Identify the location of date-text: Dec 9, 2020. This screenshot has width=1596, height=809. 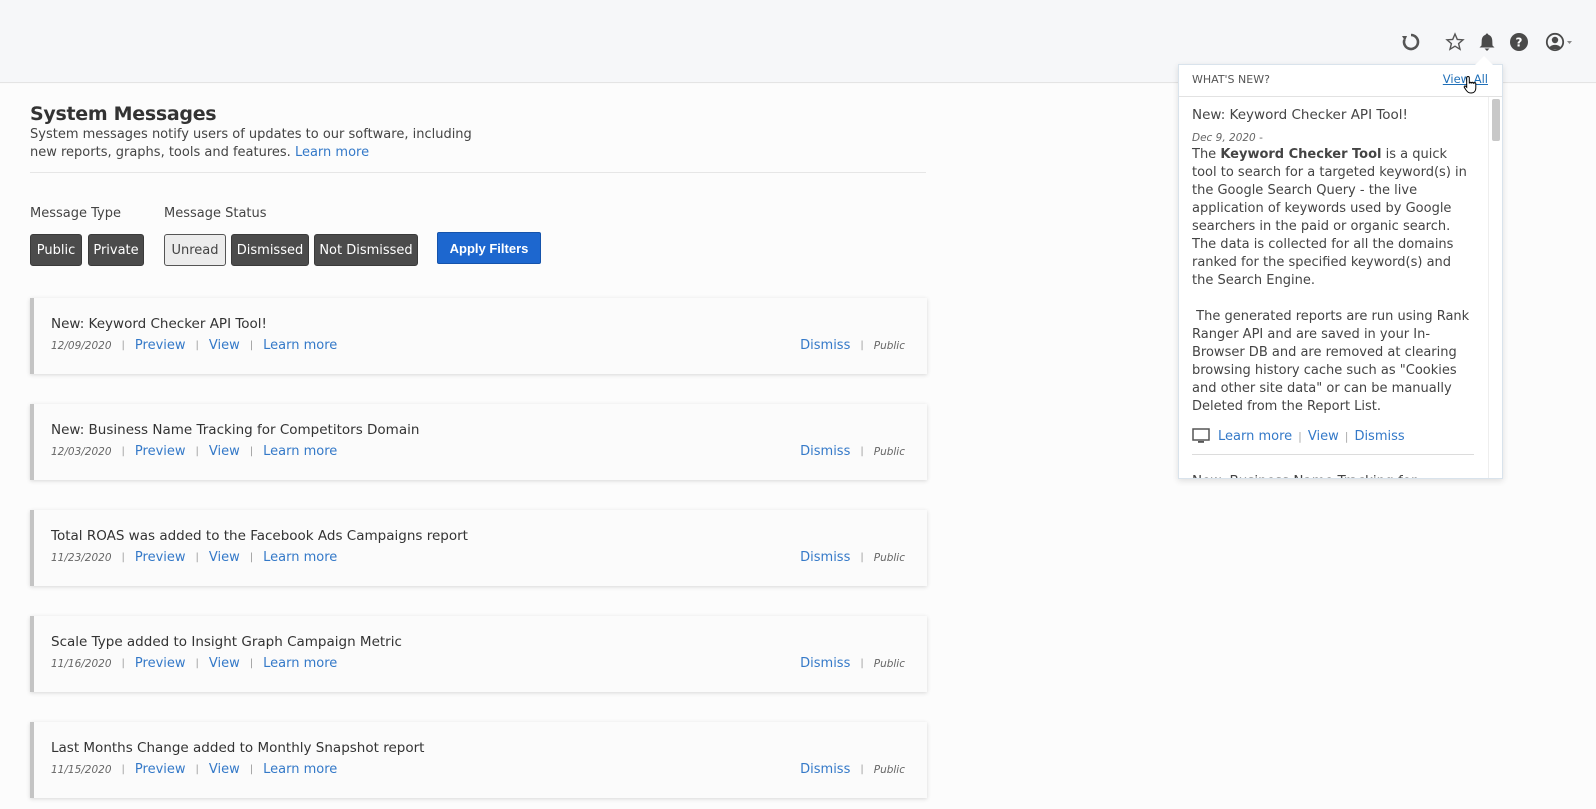
(1224, 138).